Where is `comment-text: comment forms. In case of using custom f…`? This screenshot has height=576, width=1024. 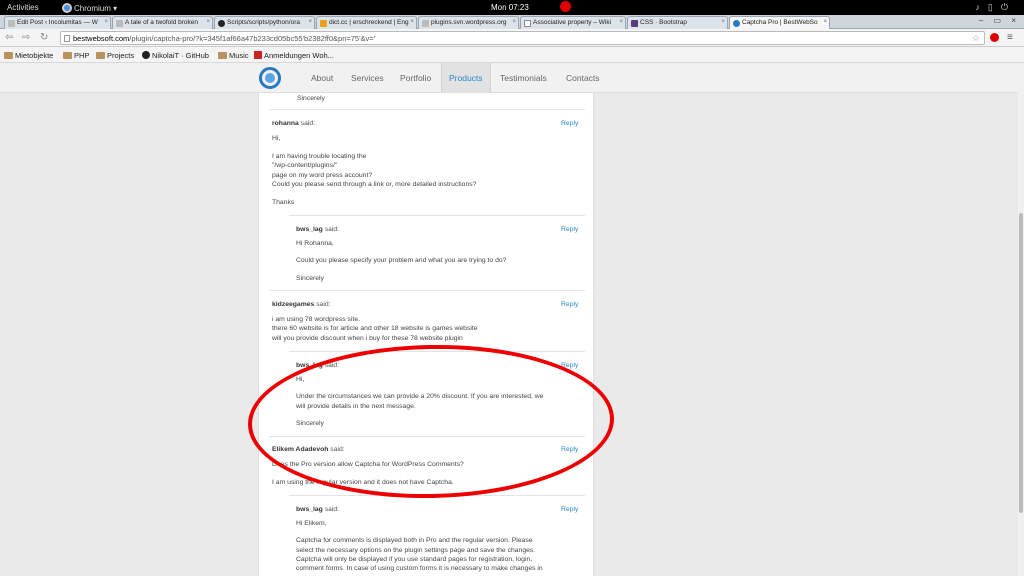 comment-text: comment forms. In case of using custom f… is located at coordinates (419, 568).